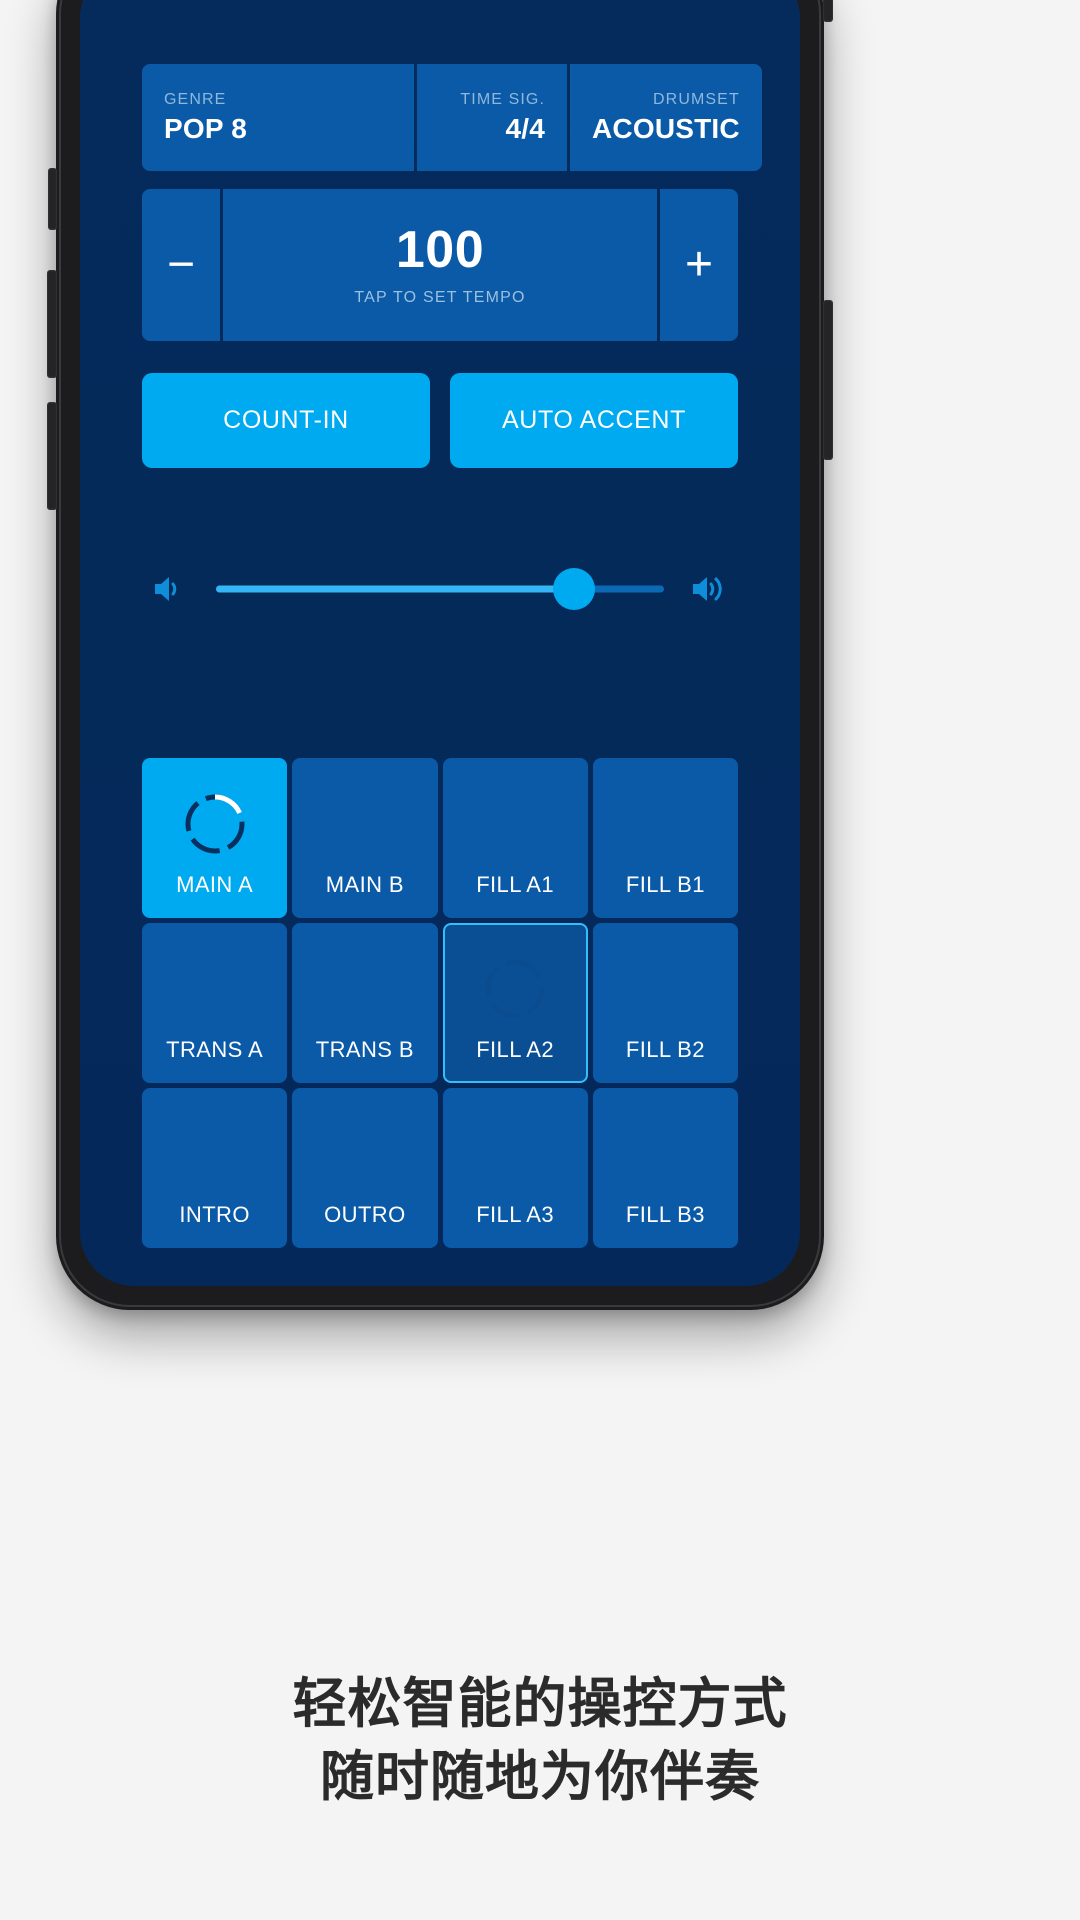  Describe the element at coordinates (665, 1049) in the screenshot. I see `pad-label: FILL B2` at that location.